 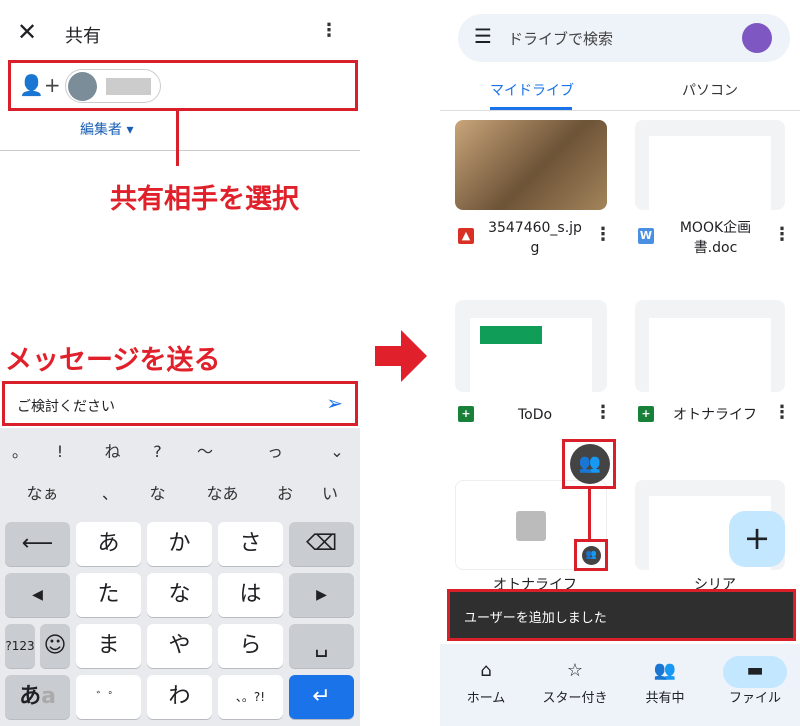 What do you see at coordinates (337, 452) in the screenshot?
I see `collapse-suggestions: ⌄` at bounding box center [337, 452].